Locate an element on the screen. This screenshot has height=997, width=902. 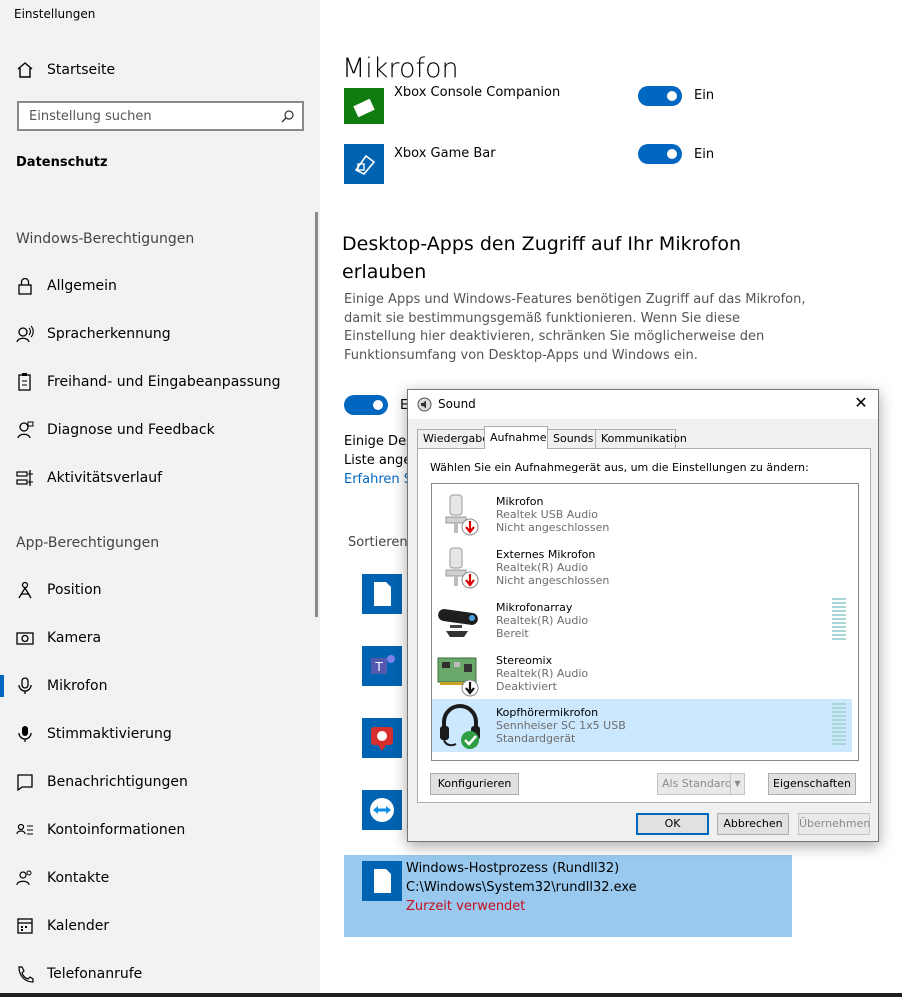
external-microphone-icon is located at coordinates (462, 568).